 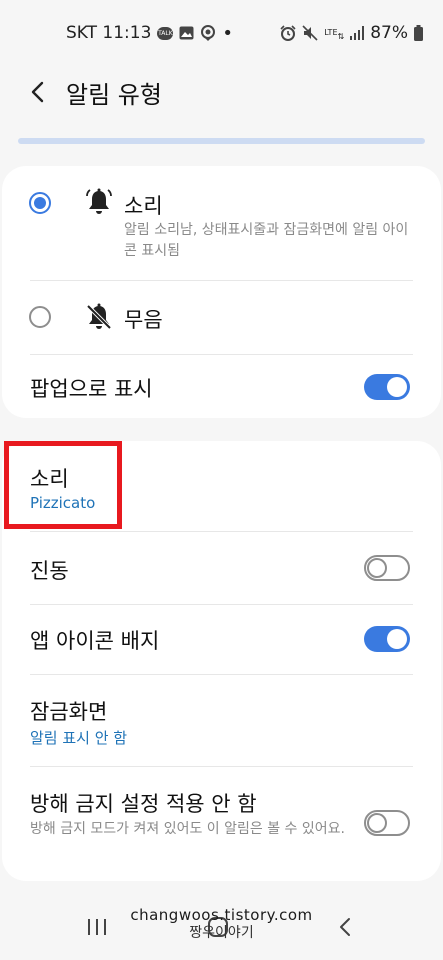 What do you see at coordinates (38, 92) in the screenshot?
I see `back-arrow-icon` at bounding box center [38, 92].